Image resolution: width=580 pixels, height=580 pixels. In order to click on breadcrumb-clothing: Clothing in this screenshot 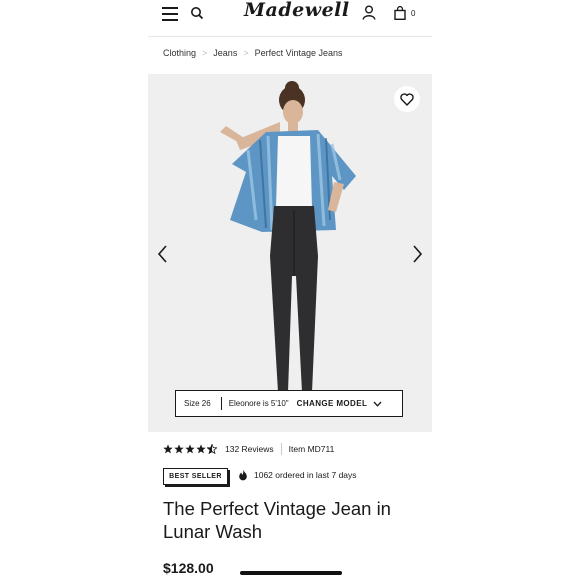, I will do `click(179, 53)`.